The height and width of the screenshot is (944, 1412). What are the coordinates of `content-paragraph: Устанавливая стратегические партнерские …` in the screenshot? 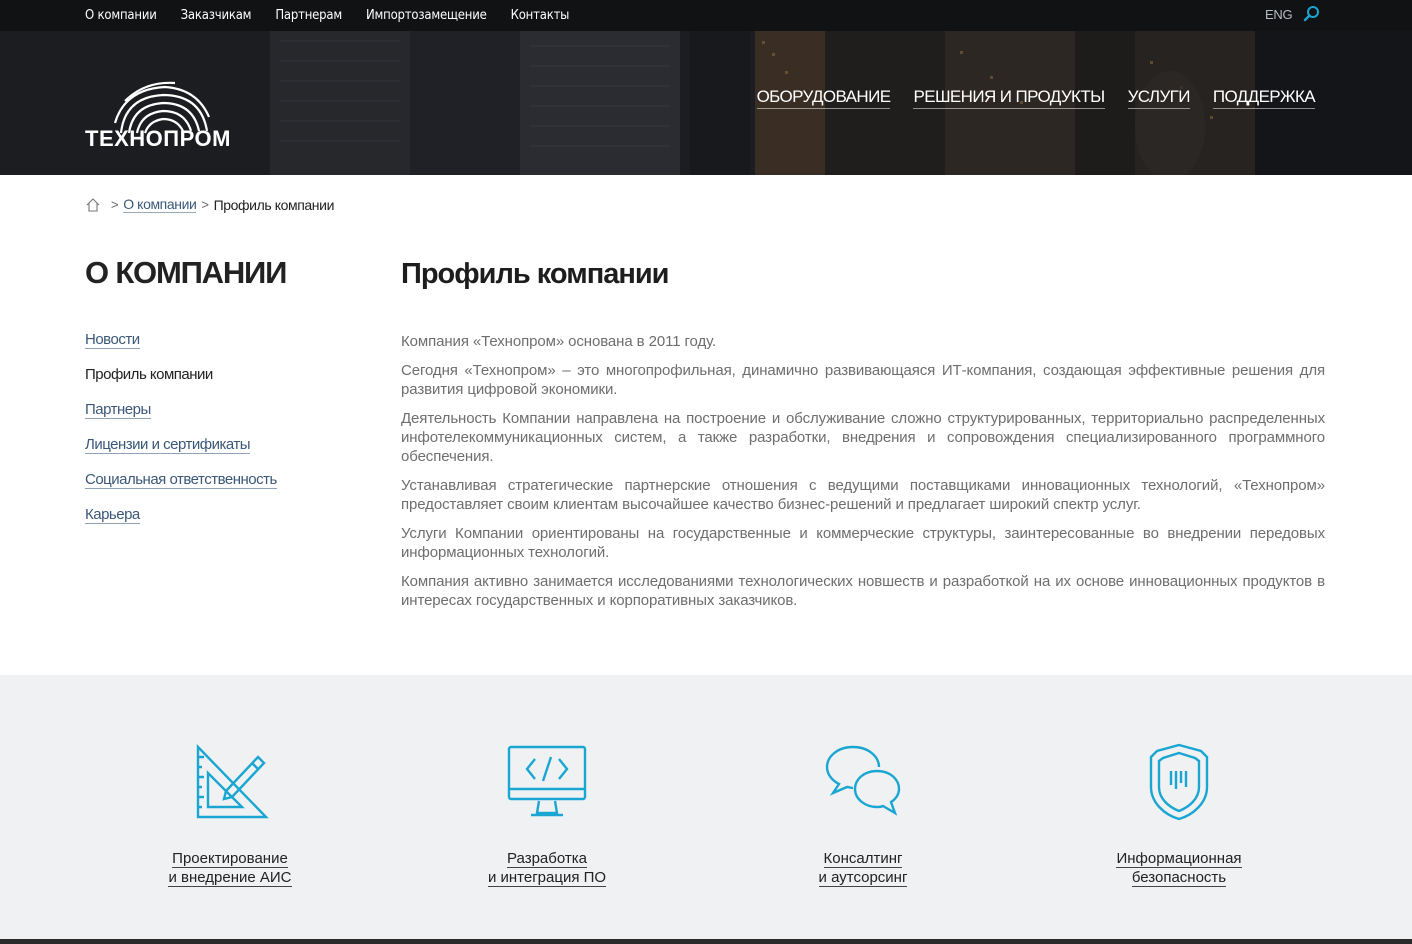 It's located at (863, 495).